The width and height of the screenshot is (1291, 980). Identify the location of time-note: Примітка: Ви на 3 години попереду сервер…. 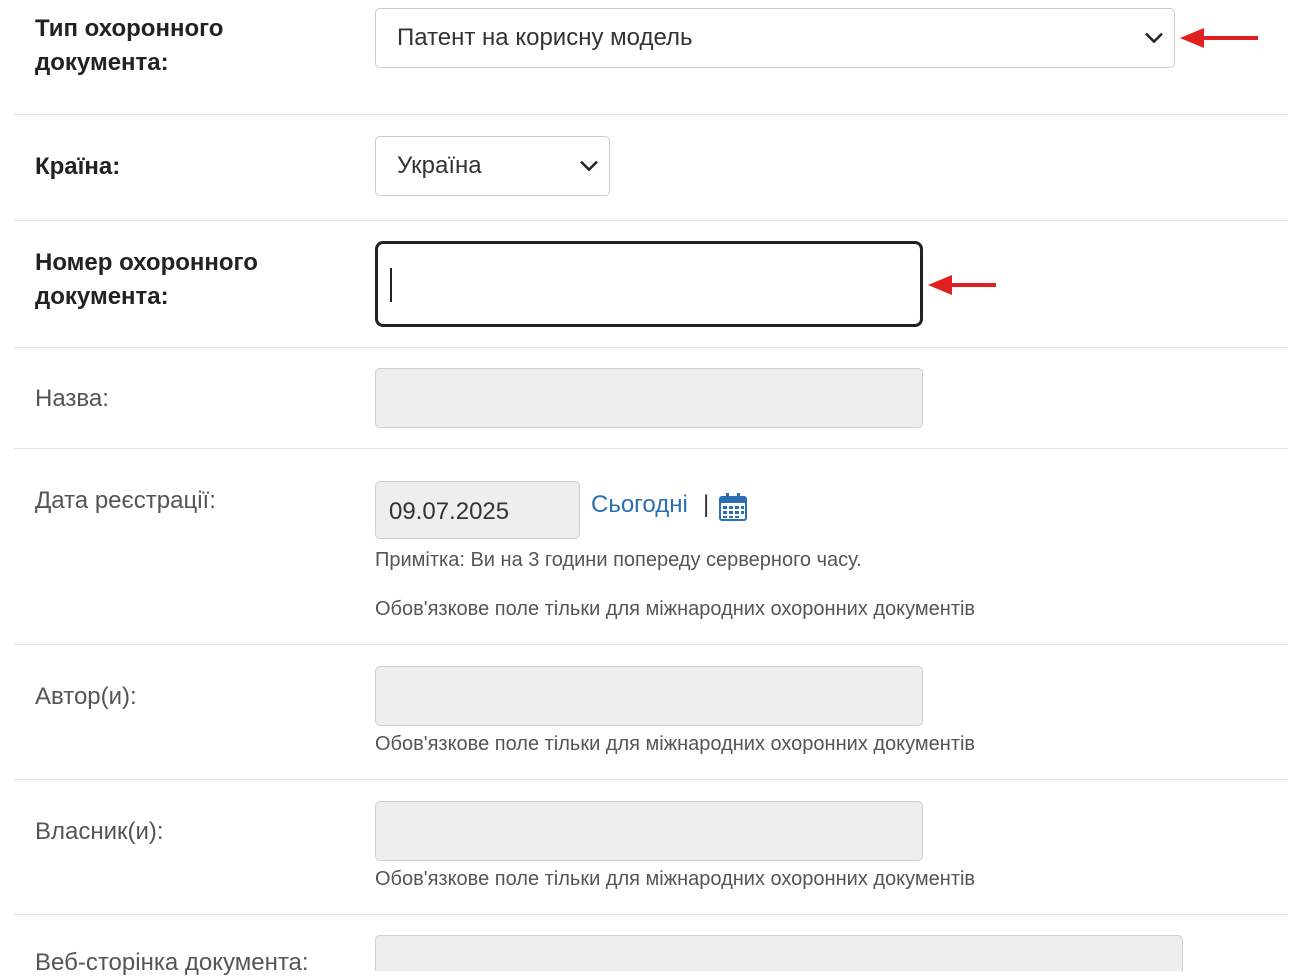
(618, 560).